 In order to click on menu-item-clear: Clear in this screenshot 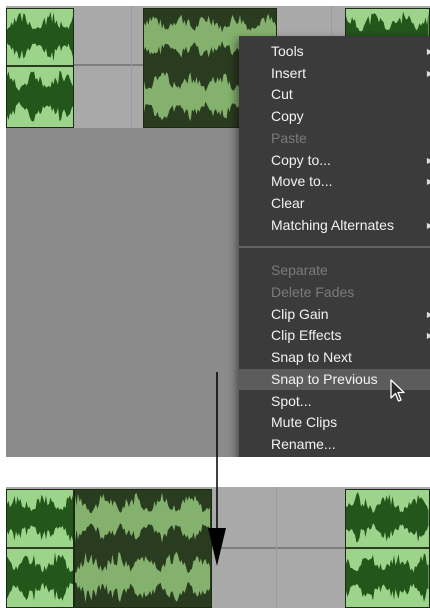, I will do `click(334, 204)`.